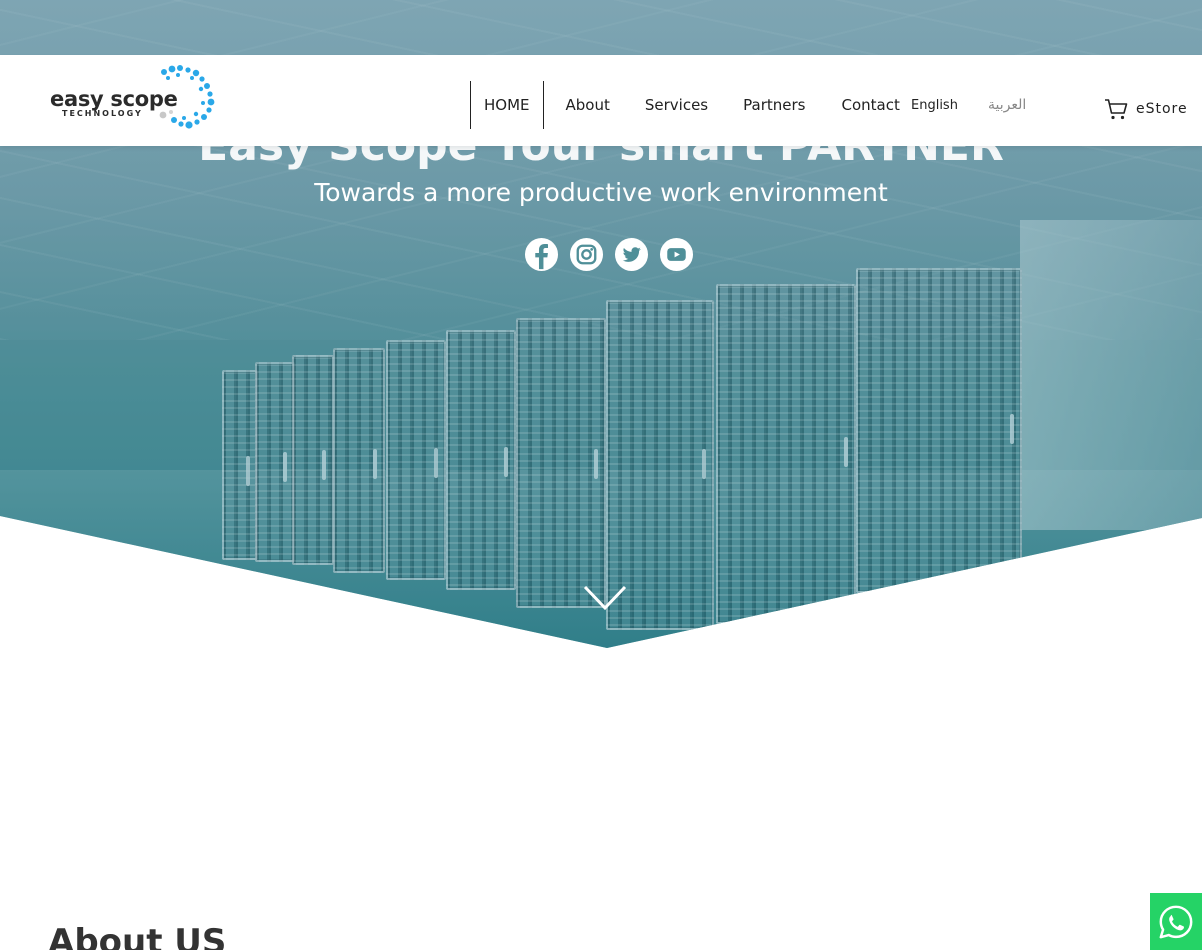  Describe the element at coordinates (934, 105) in the screenshot. I see `language-english: English` at that location.